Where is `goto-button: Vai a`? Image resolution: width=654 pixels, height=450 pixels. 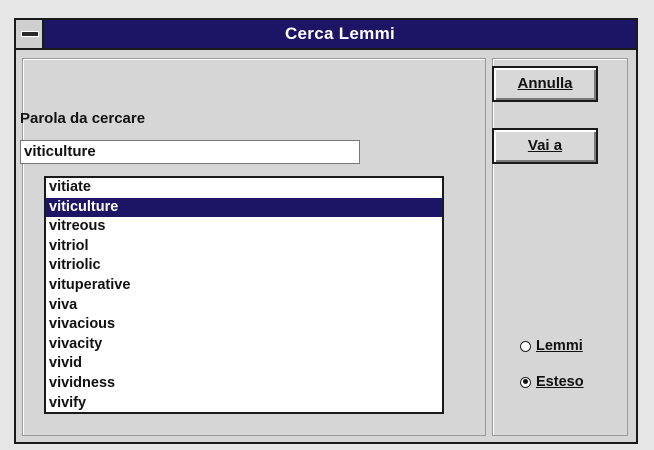 goto-button: Vai a is located at coordinates (545, 146).